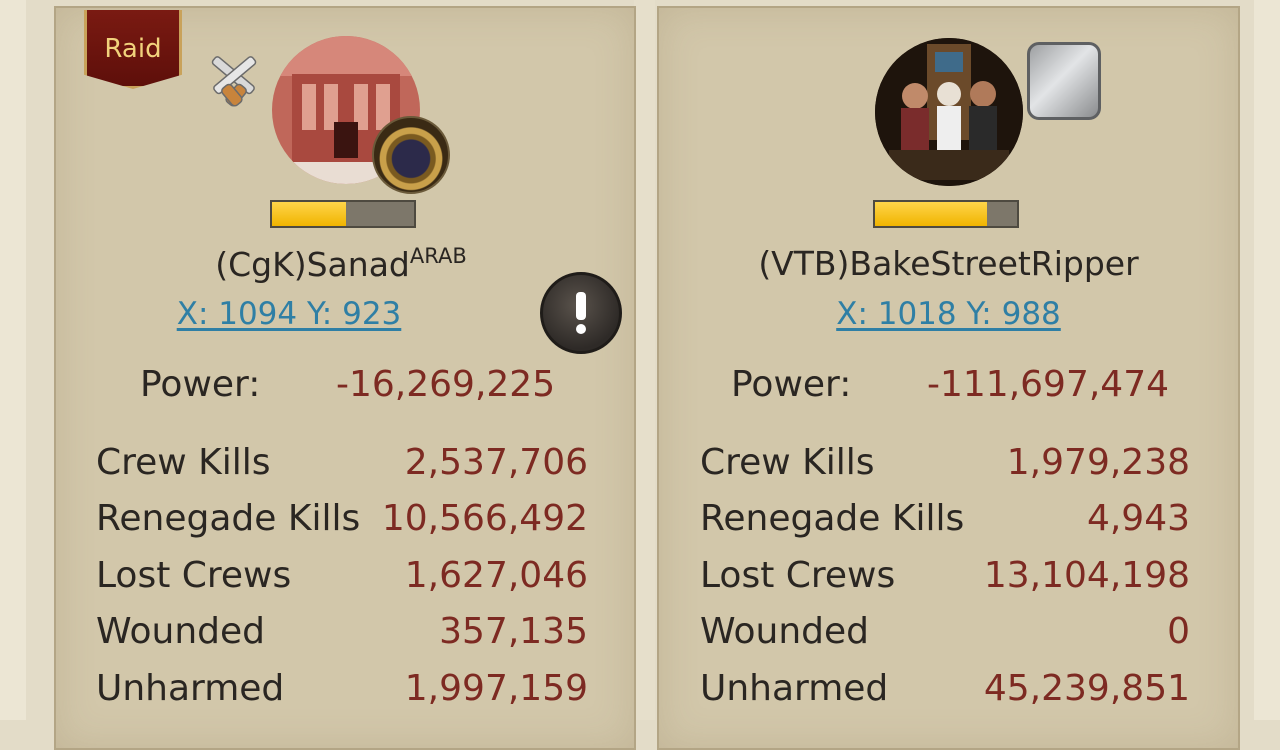 Image resolution: width=1280 pixels, height=750 pixels. I want to click on stat-row: Lost Crews 1,627,046, so click(342, 575).